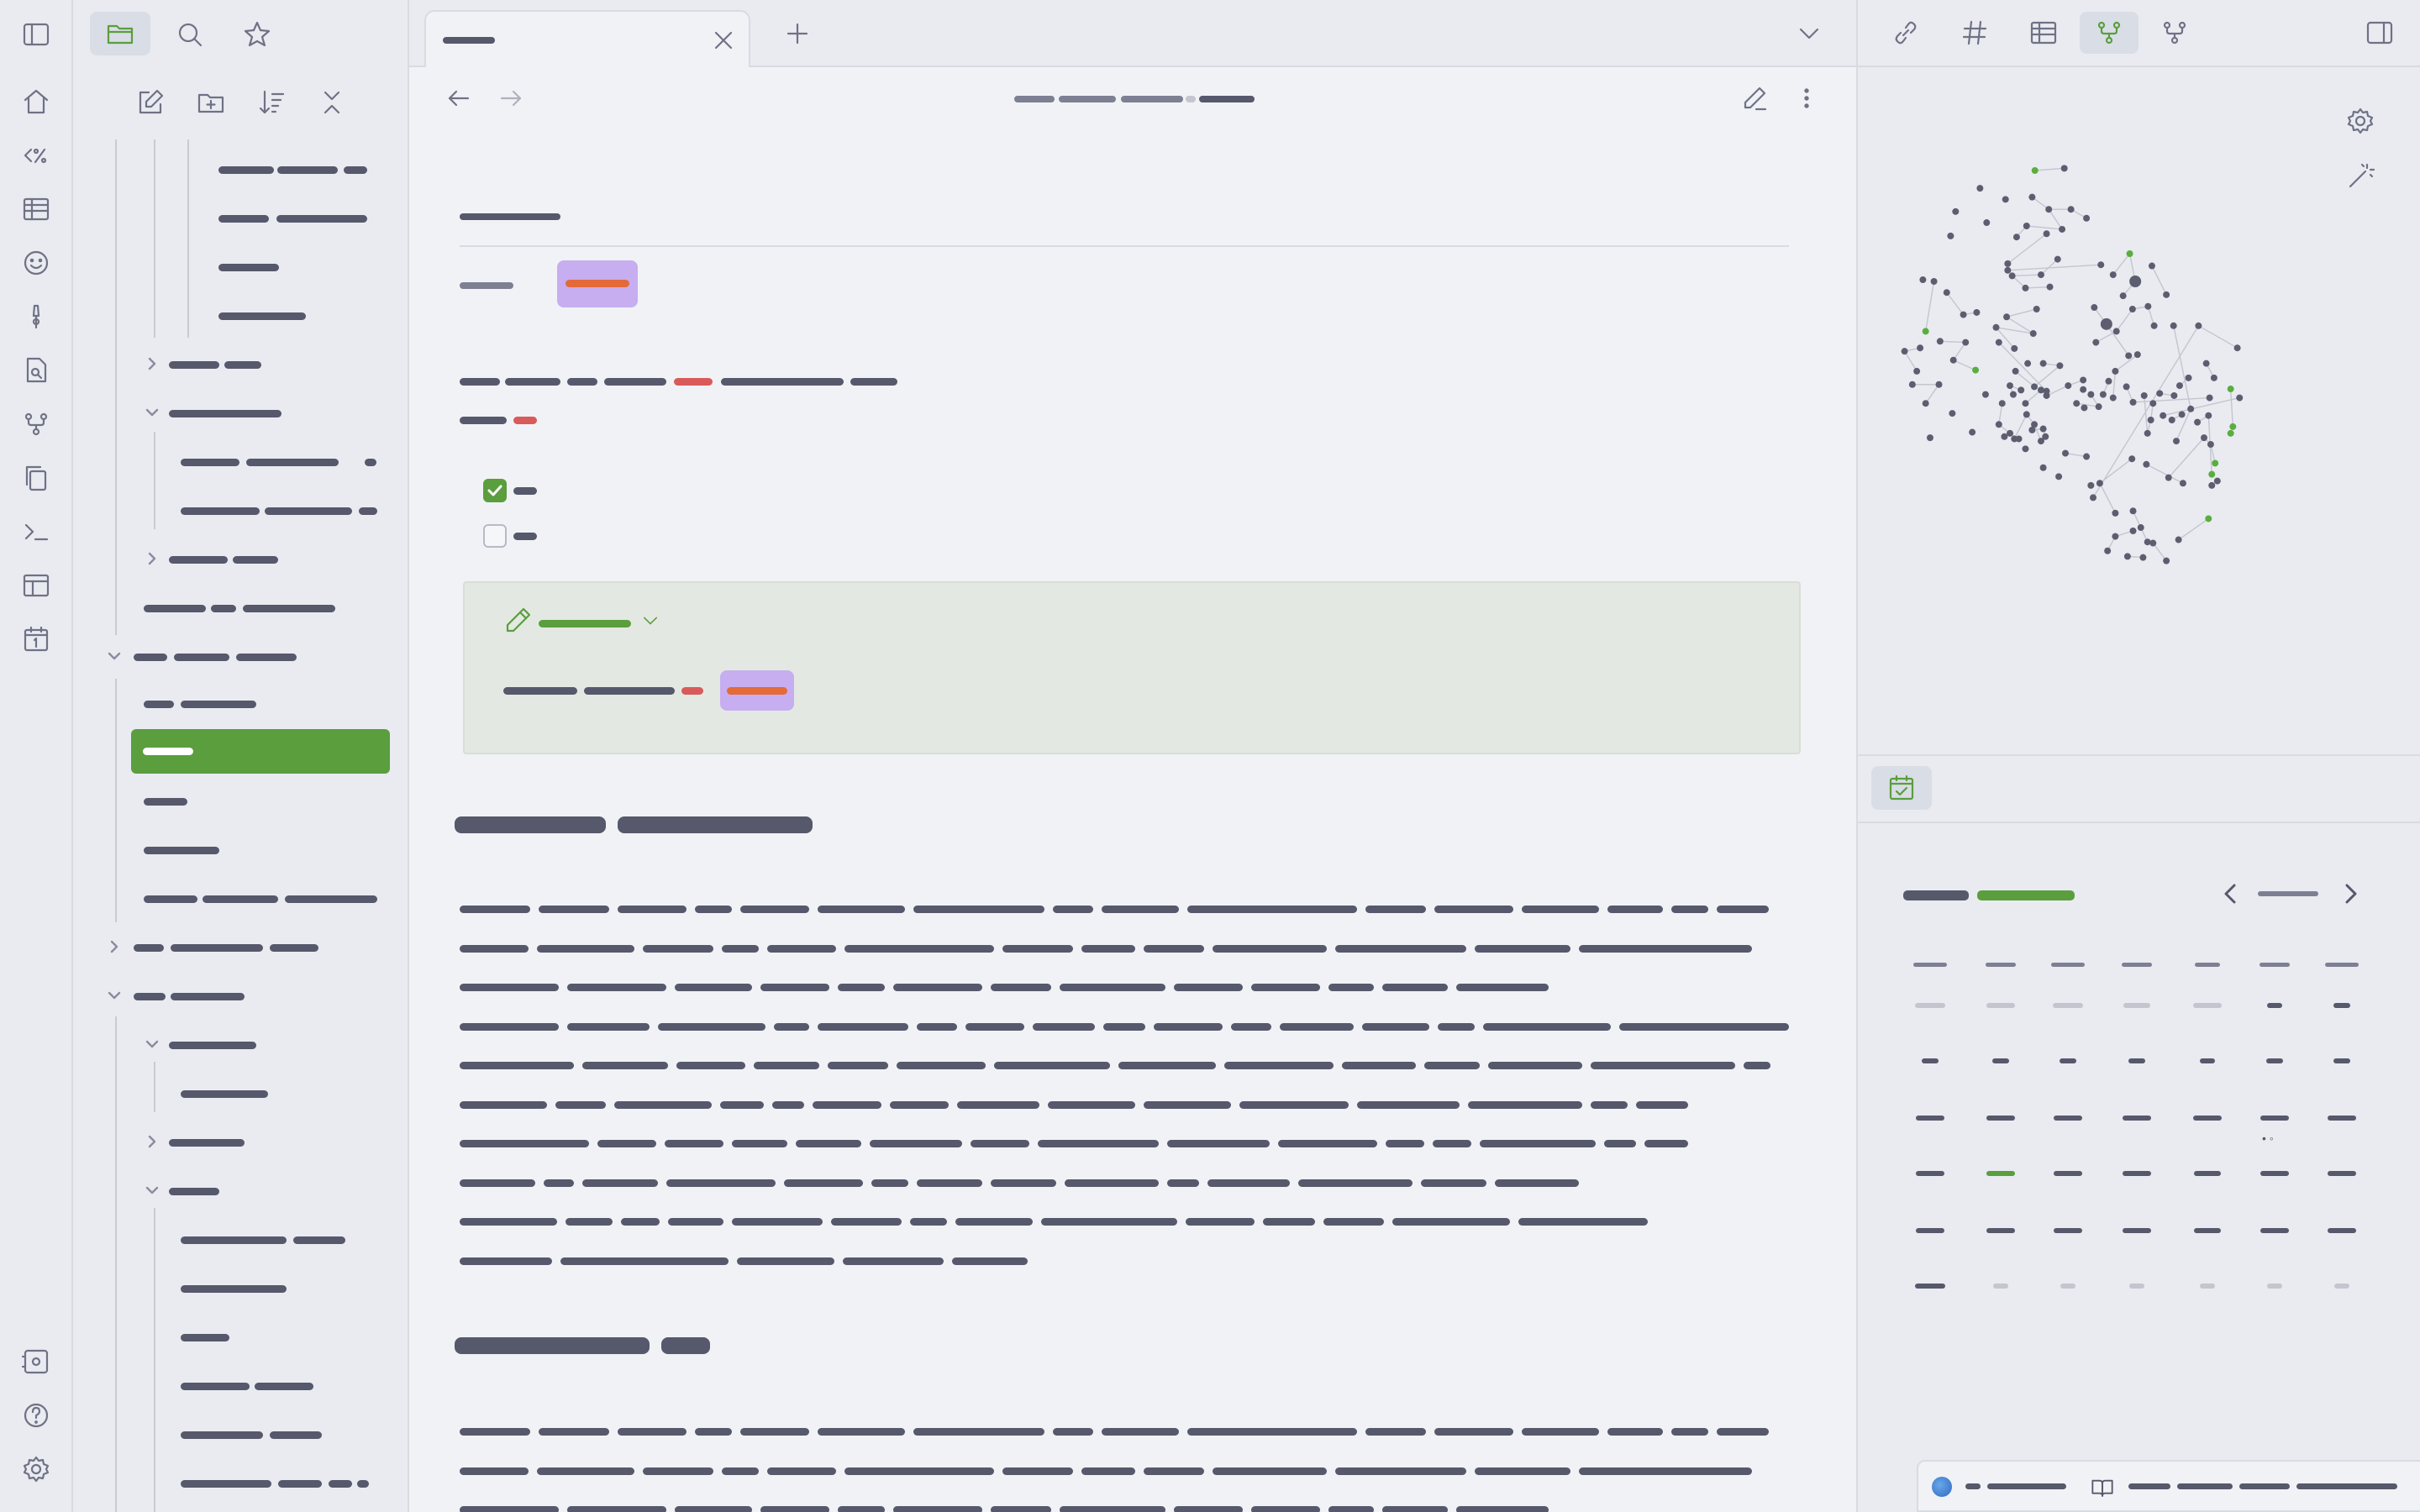 This screenshot has height=1512, width=2420. Describe the element at coordinates (36, 639) in the screenshot. I see `calendar-icon` at that location.